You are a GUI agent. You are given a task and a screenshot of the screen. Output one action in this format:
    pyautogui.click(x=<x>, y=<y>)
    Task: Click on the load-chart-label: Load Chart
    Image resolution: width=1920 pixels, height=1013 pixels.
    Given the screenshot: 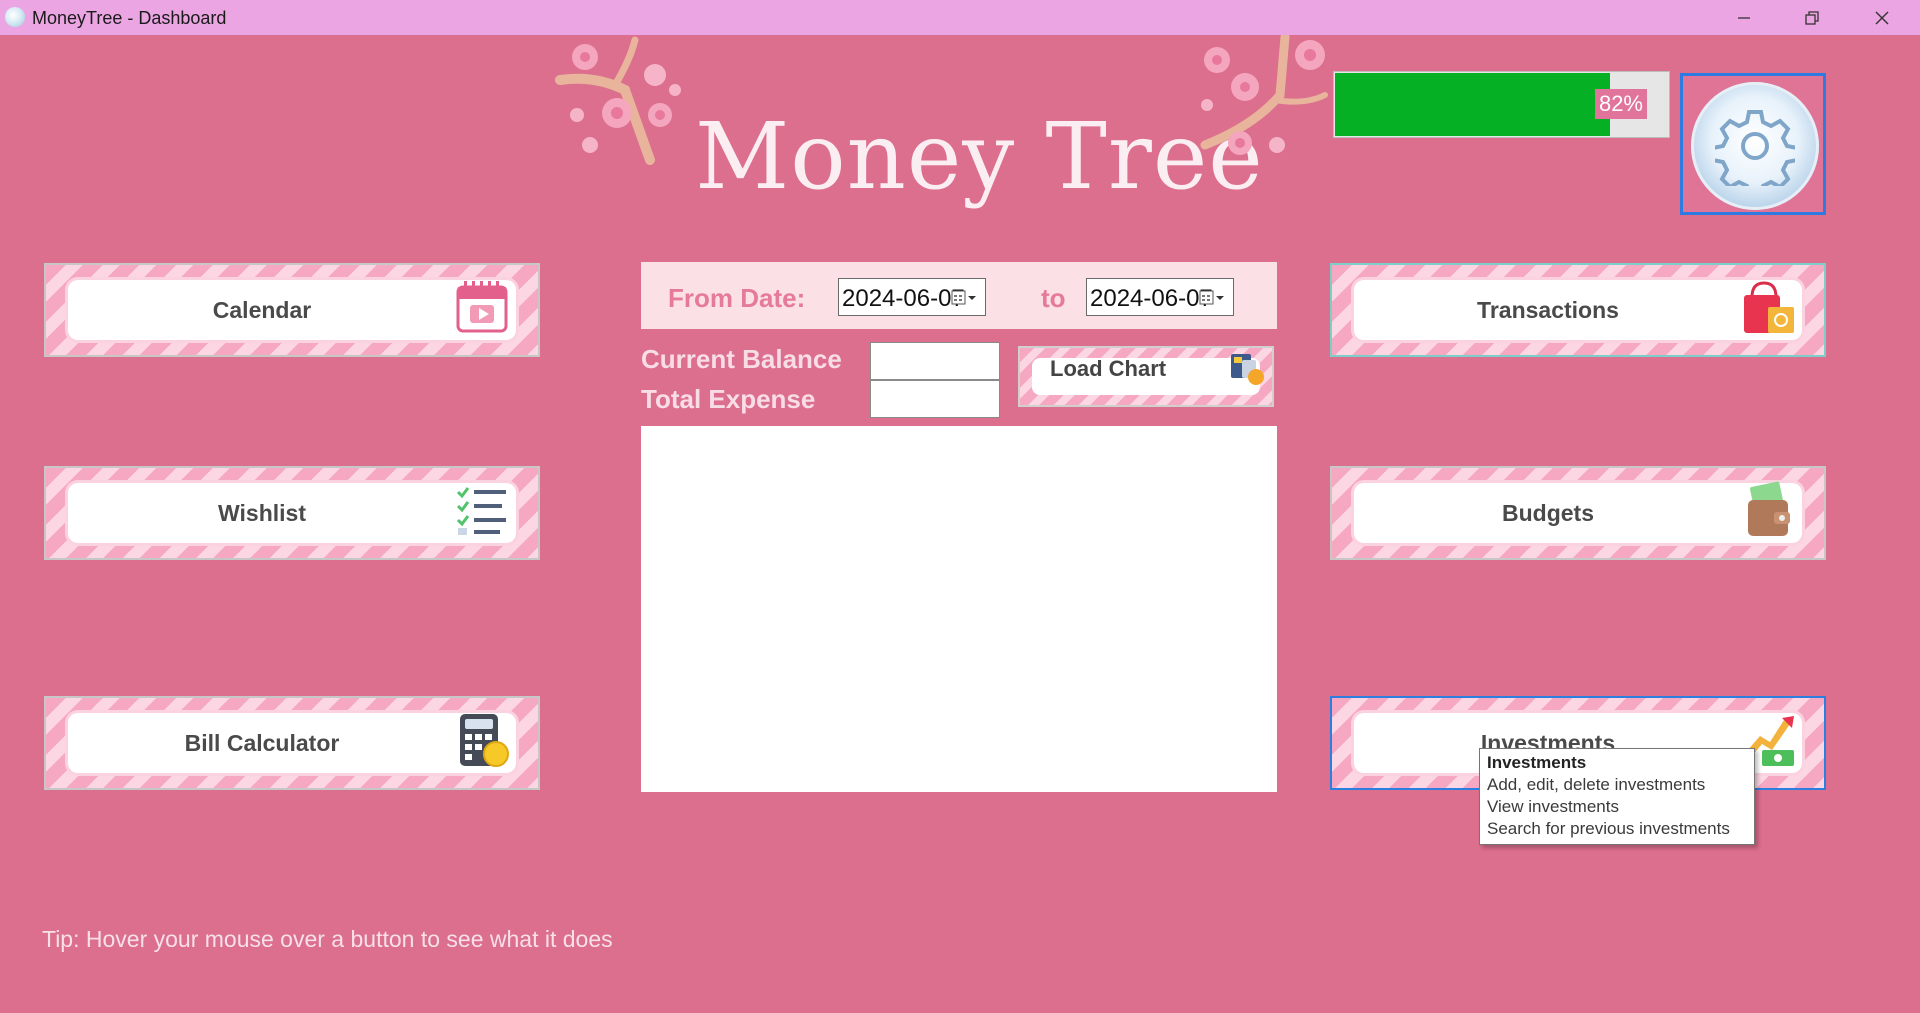 What is the action you would take?
    pyautogui.click(x=1108, y=368)
    